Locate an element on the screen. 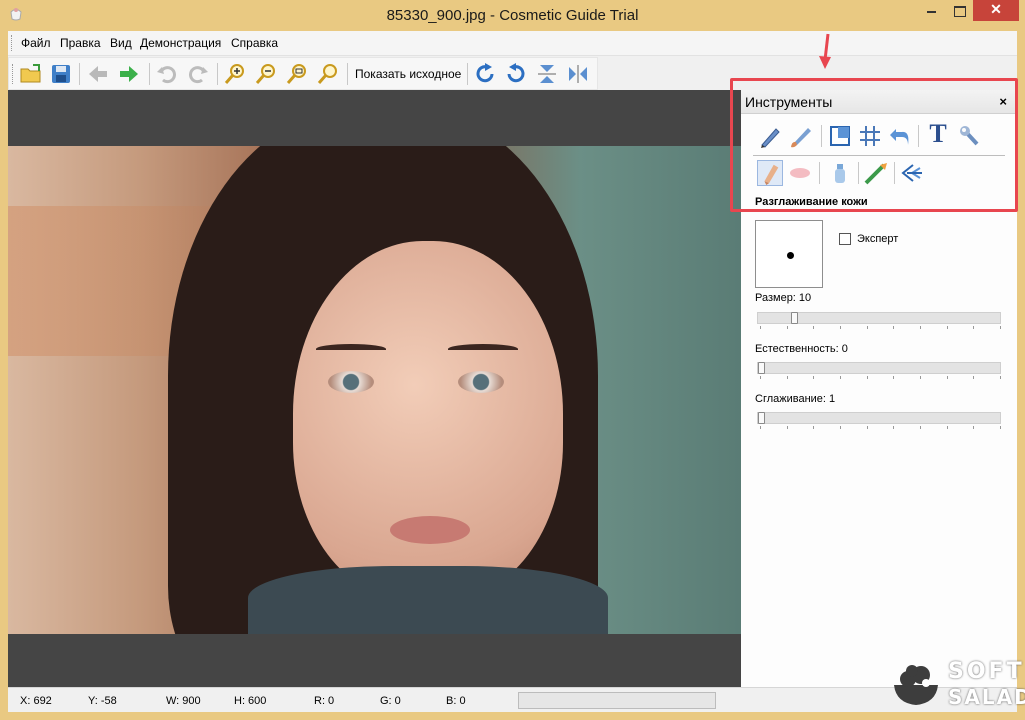 Image resolution: width=1025 pixels, height=720 pixels. menu-view: Вид is located at coordinates (121, 43).